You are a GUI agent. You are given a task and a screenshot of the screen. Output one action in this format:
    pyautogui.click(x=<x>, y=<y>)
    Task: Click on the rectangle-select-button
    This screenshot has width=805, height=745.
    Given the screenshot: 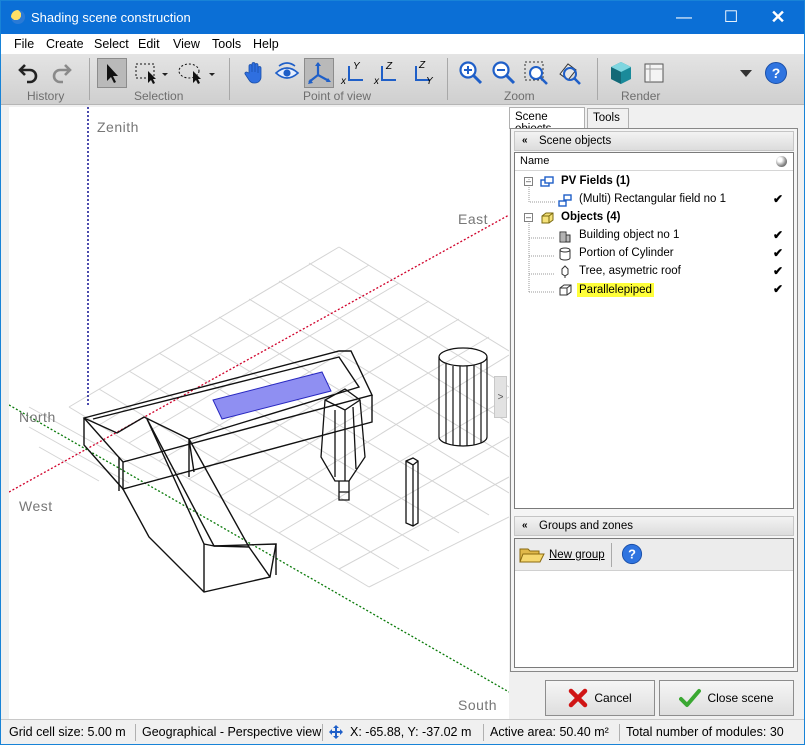 What is the action you would take?
    pyautogui.click(x=151, y=73)
    